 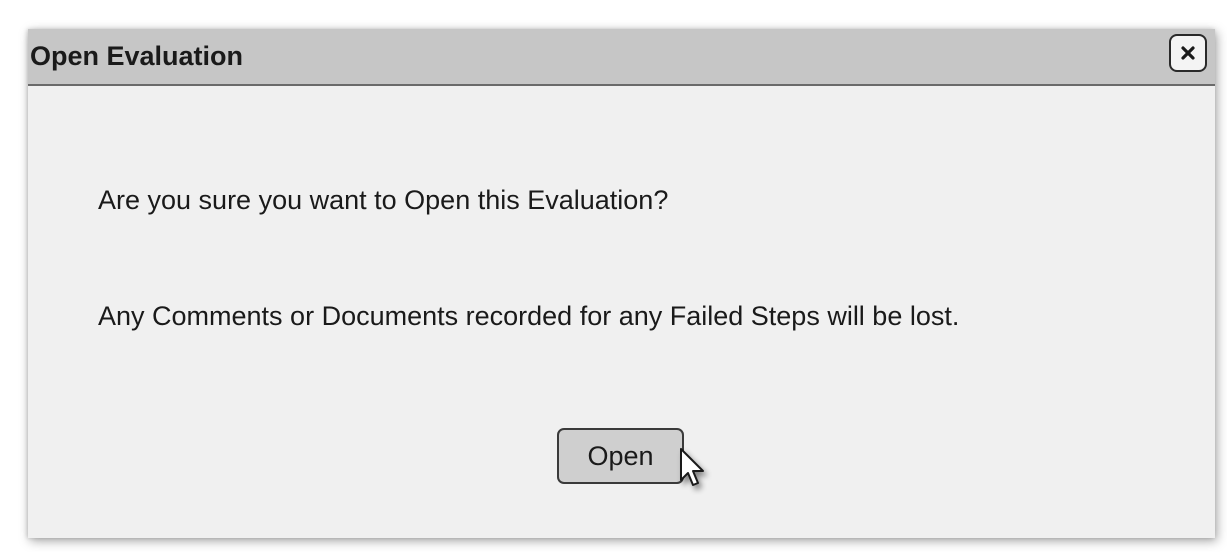 I want to click on dialog-title: Open Evaluation, so click(x=137, y=56).